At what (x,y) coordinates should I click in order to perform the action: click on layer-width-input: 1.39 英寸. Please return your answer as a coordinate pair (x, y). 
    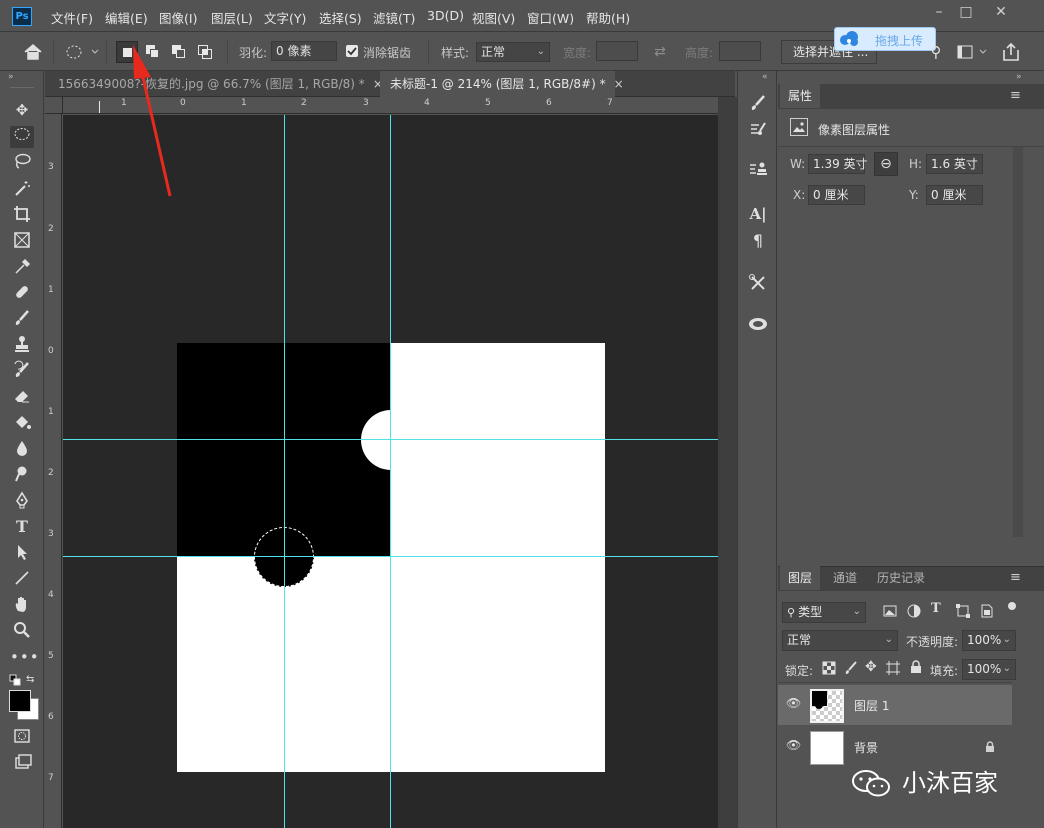
    Looking at the image, I should click on (838, 164).